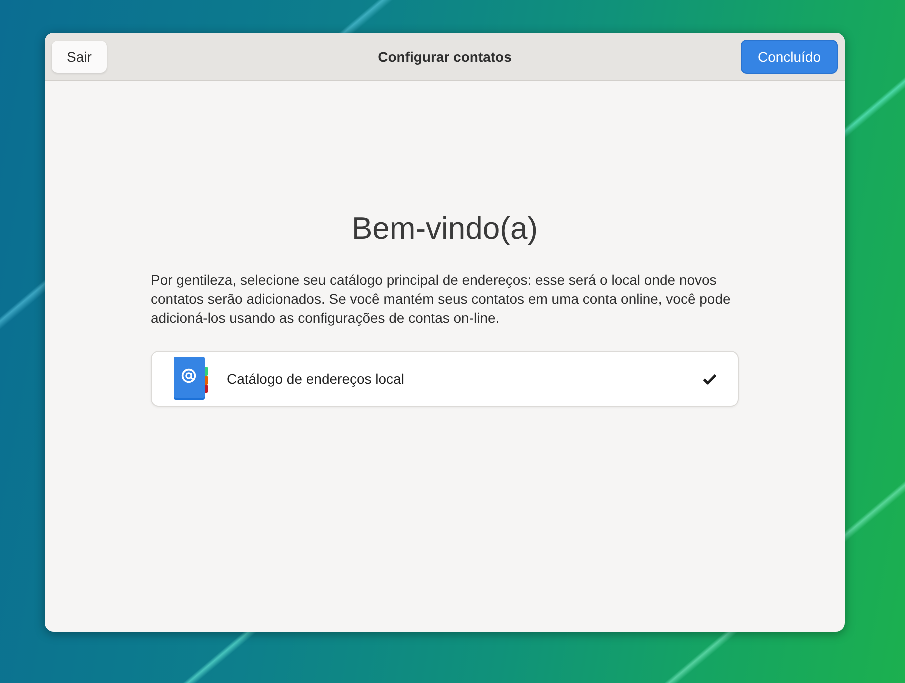 This screenshot has width=905, height=683. What do you see at coordinates (445, 229) in the screenshot?
I see `welcome-heading: Bem-vindo(a)` at bounding box center [445, 229].